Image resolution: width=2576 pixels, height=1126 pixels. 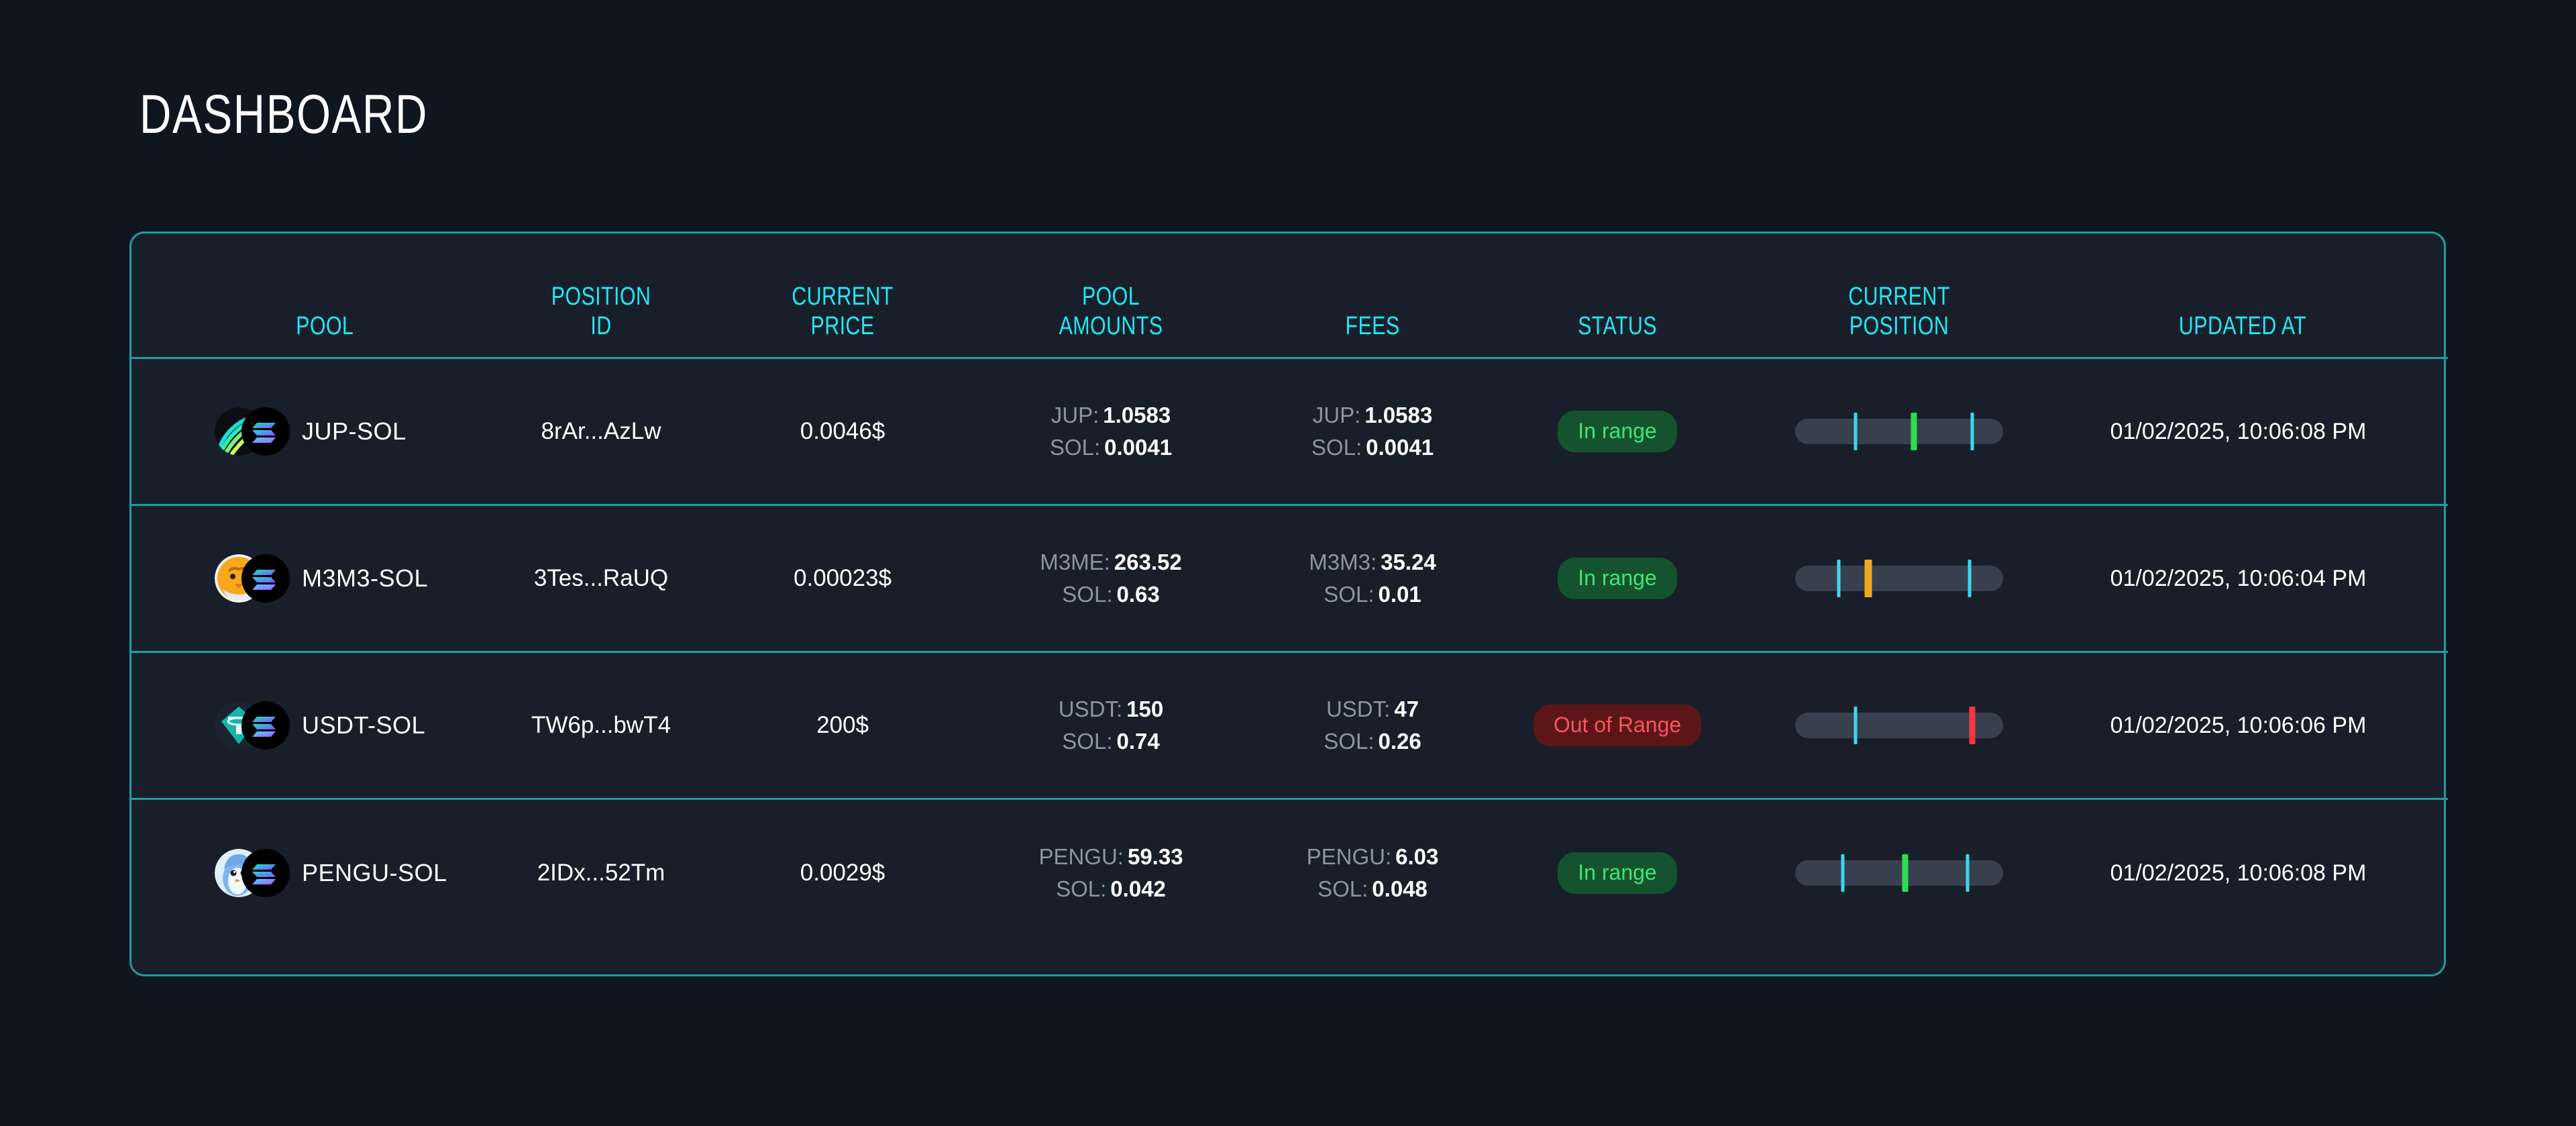 What do you see at coordinates (1856, 725) in the screenshot?
I see `range-lower-marker` at bounding box center [1856, 725].